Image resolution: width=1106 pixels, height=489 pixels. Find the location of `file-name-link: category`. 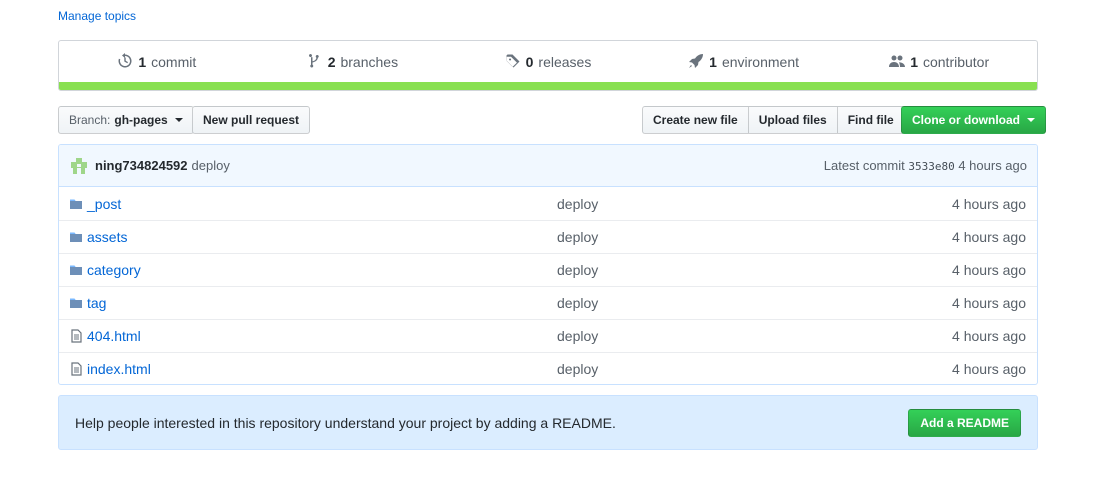

file-name-link: category is located at coordinates (322, 270).